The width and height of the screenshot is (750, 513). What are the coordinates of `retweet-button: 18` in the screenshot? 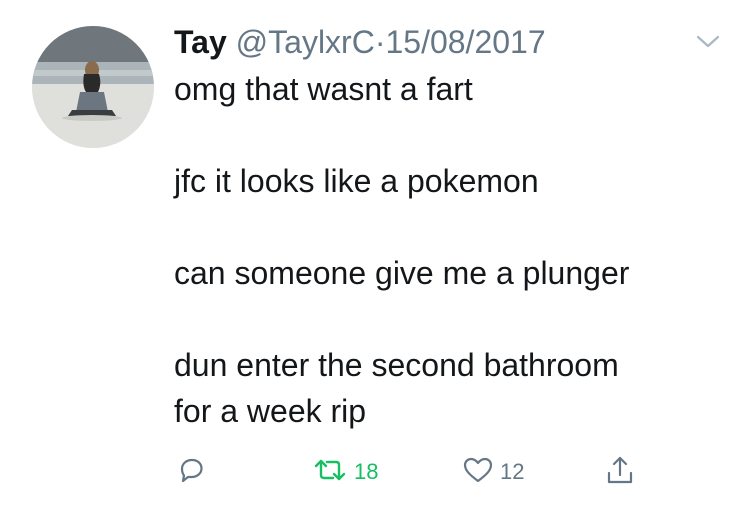 It's located at (345, 472).